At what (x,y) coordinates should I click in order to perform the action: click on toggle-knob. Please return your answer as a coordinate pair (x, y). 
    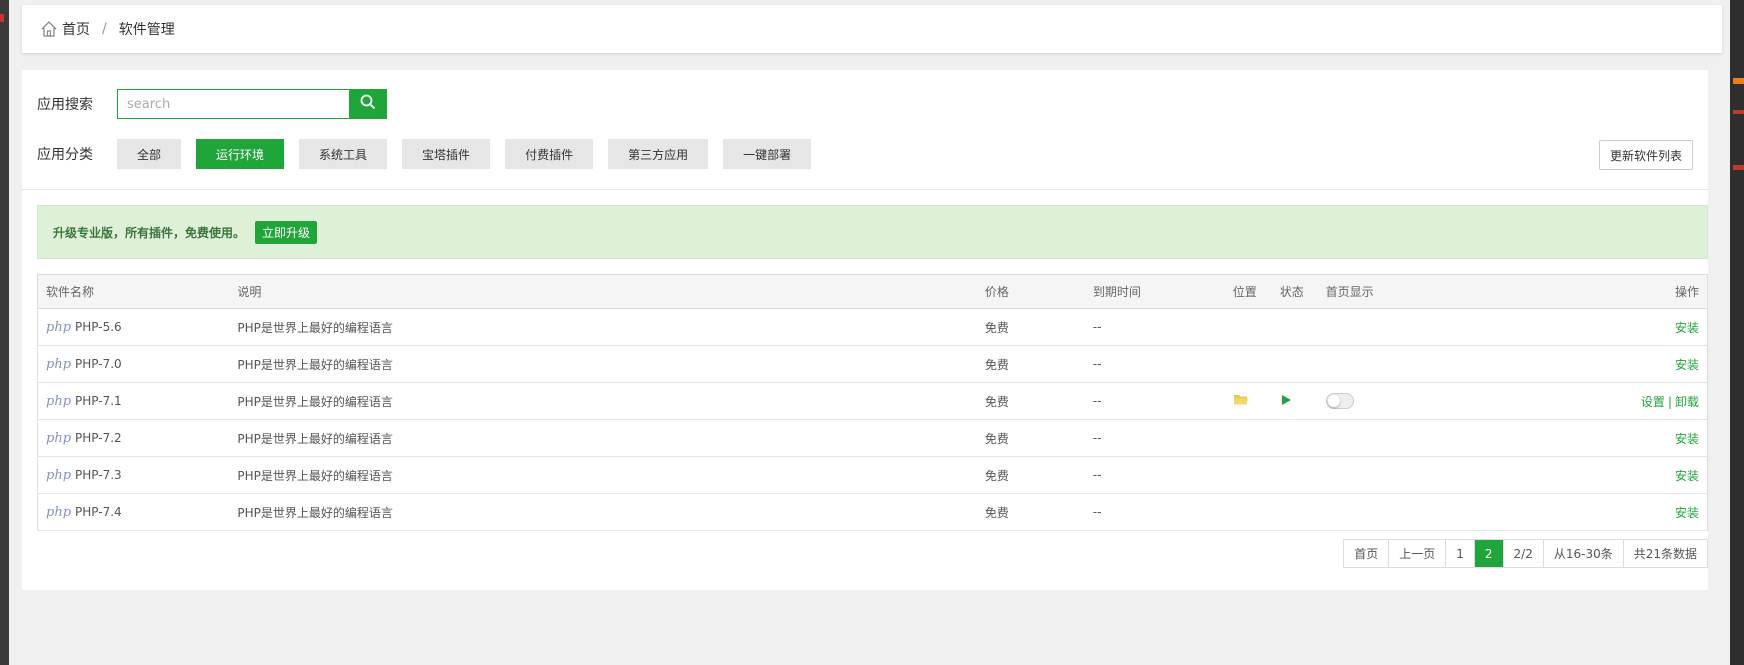
    Looking at the image, I should click on (1333, 401).